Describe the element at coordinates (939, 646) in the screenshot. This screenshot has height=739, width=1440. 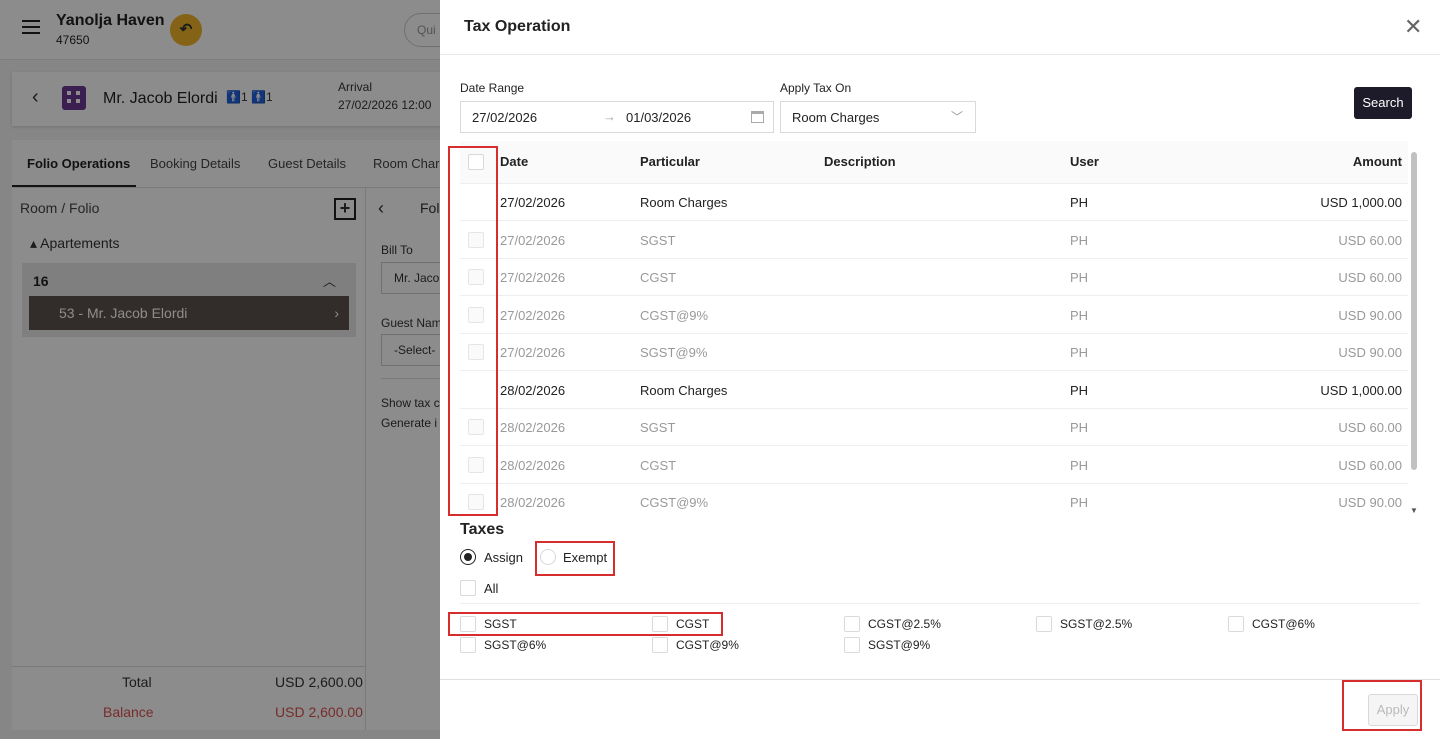
I see `tax-option: SGST@9%` at that location.